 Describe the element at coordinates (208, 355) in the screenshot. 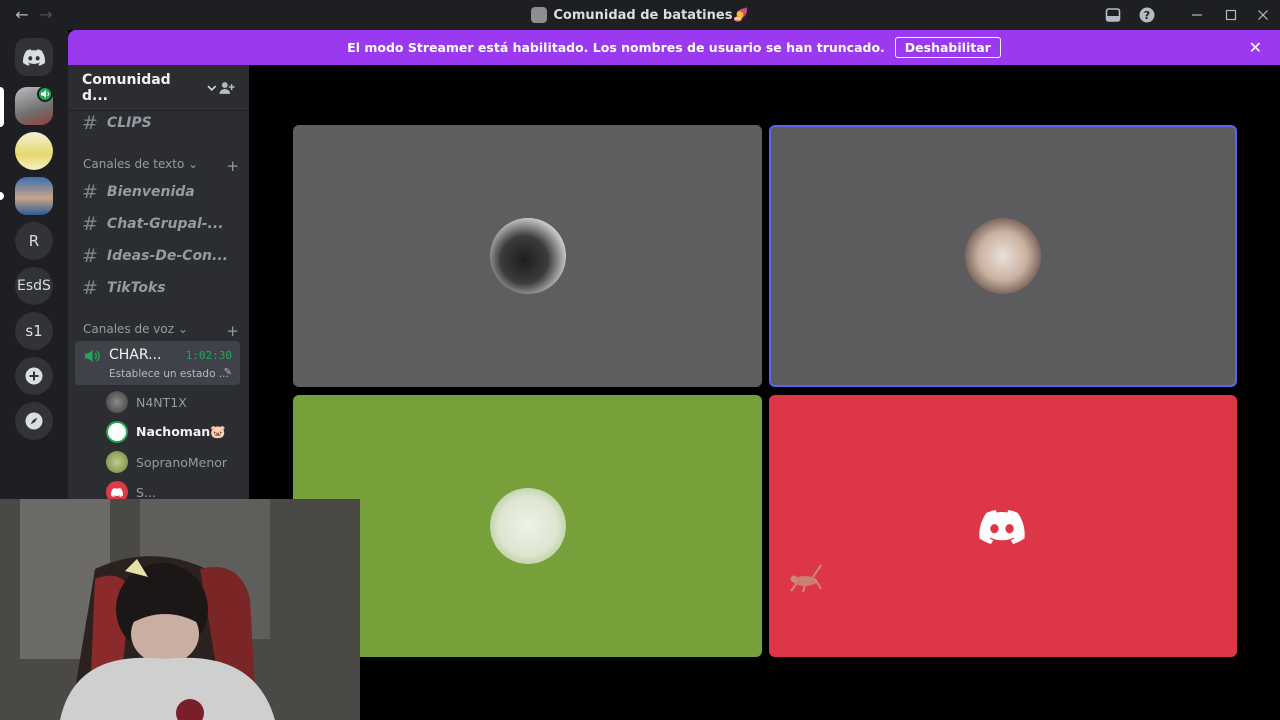

I see `voice-timer: 1:02:30` at that location.